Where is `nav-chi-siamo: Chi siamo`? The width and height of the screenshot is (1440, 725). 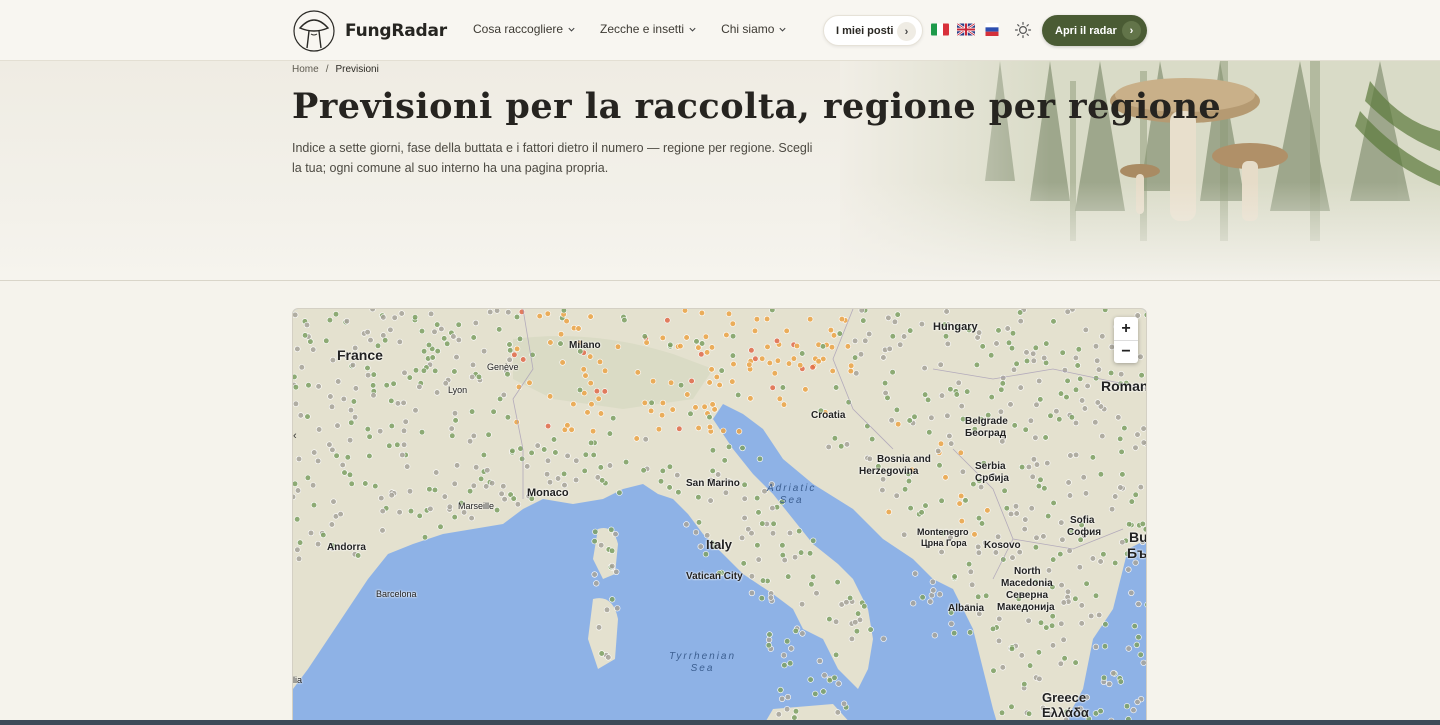
nav-chi-siamo: Chi siamo is located at coordinates (754, 29).